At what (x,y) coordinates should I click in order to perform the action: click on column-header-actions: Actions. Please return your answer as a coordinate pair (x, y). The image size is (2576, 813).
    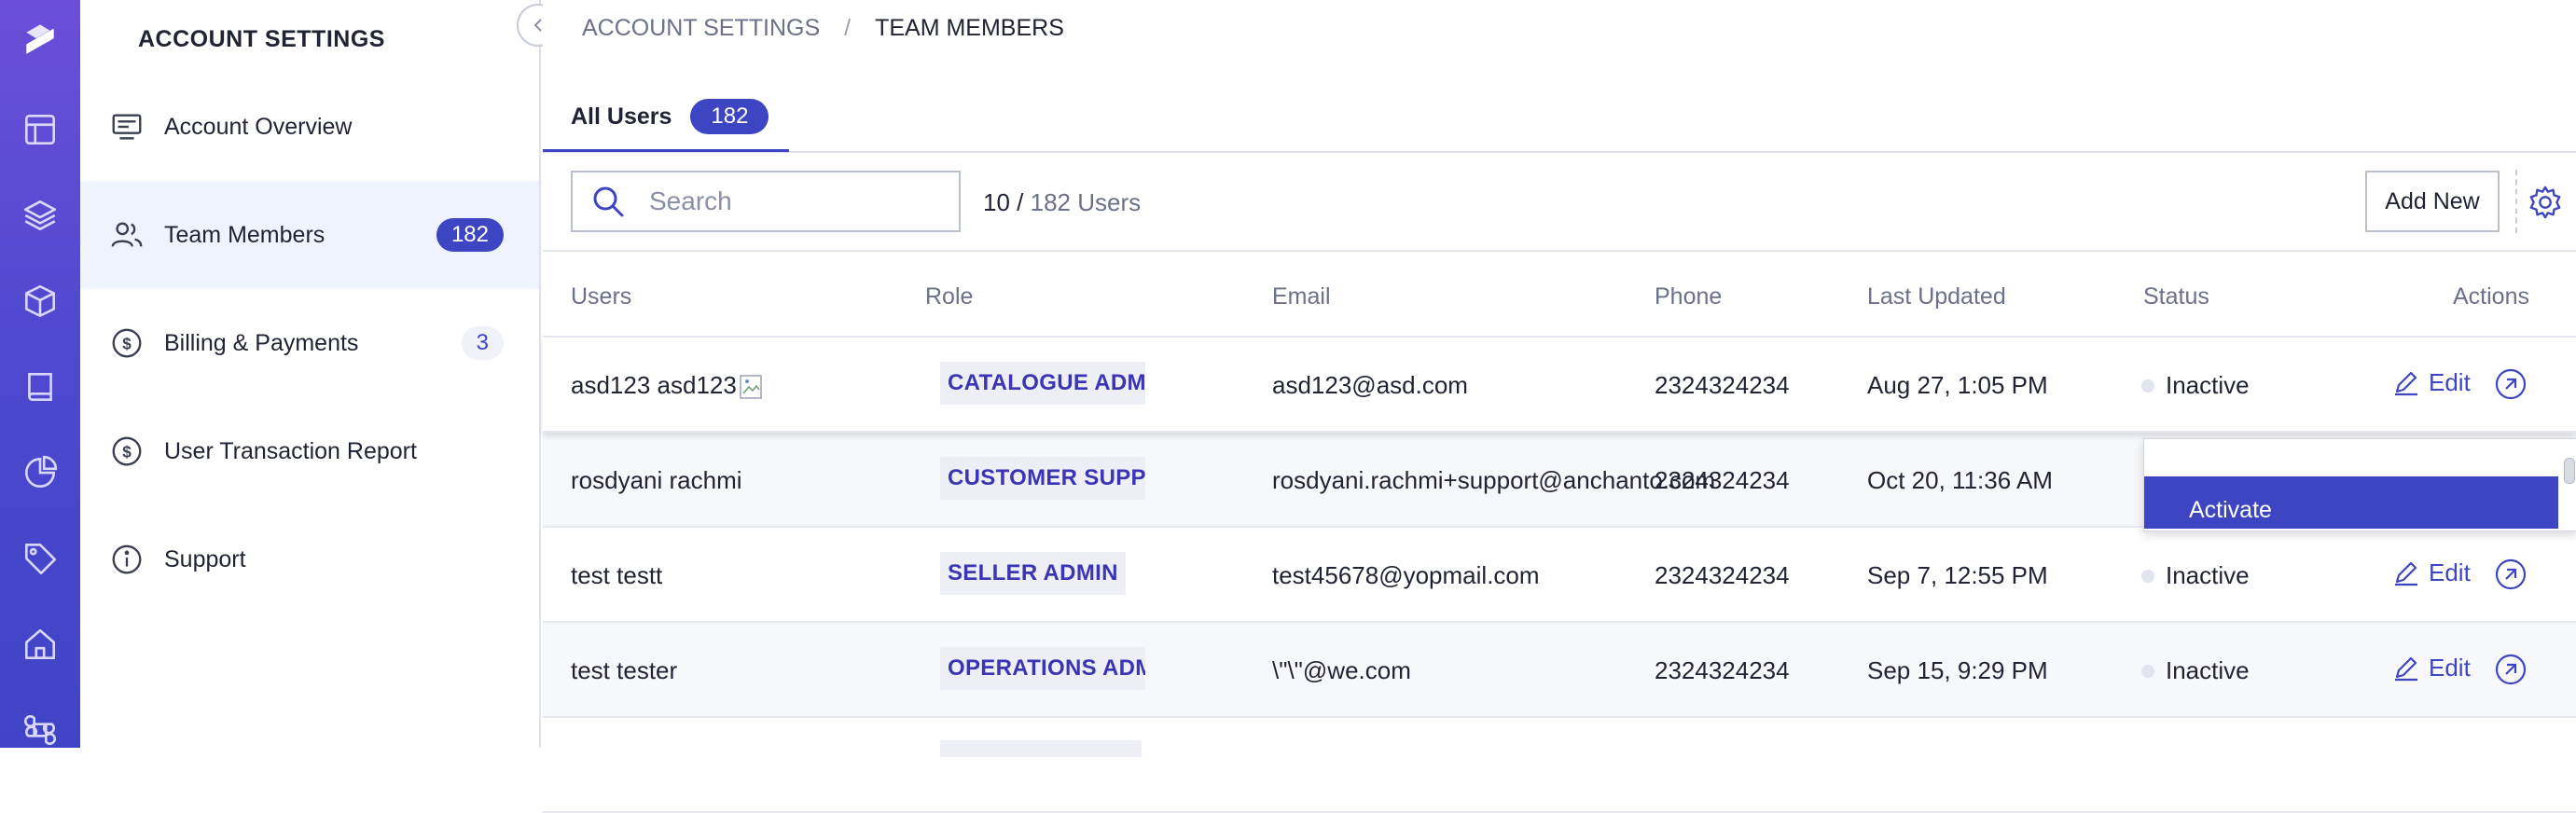
    Looking at the image, I should click on (2491, 296).